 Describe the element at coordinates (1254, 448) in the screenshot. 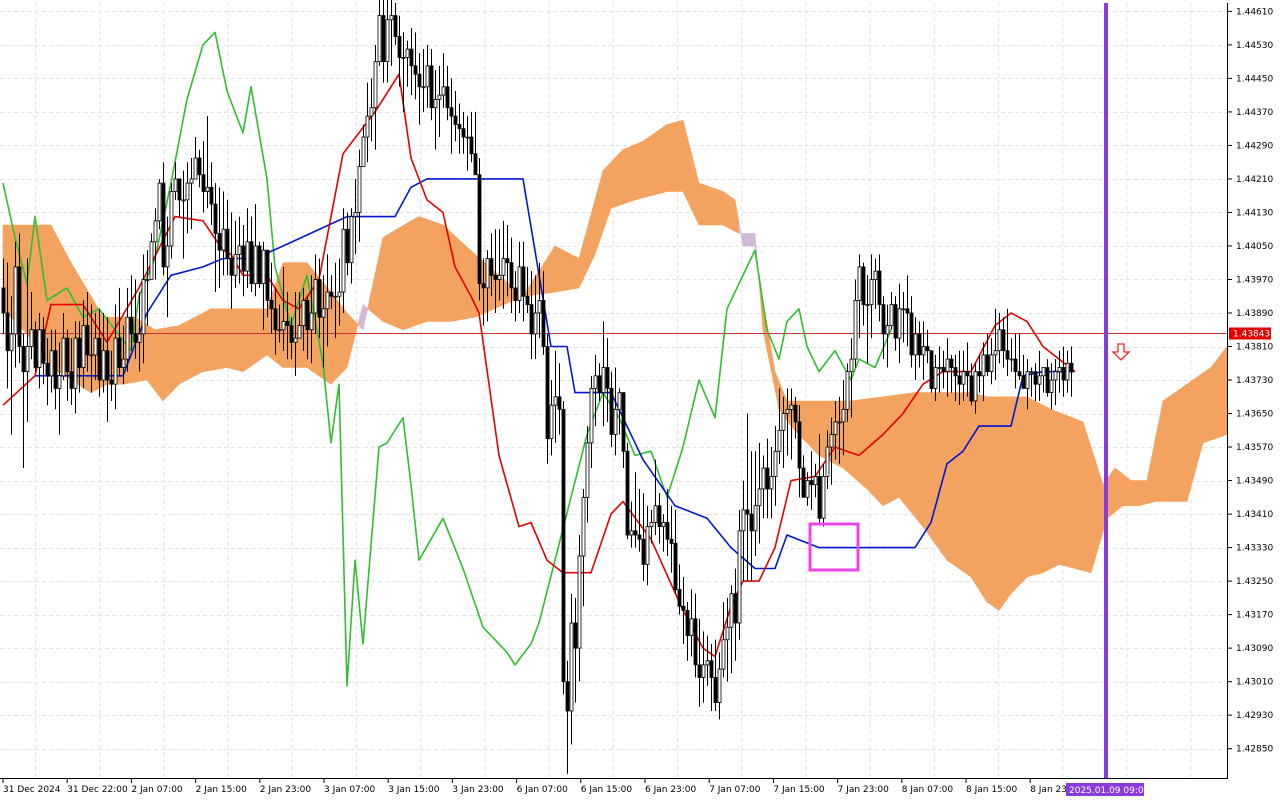

I see `y-tick-label-13: 1.43570` at that location.